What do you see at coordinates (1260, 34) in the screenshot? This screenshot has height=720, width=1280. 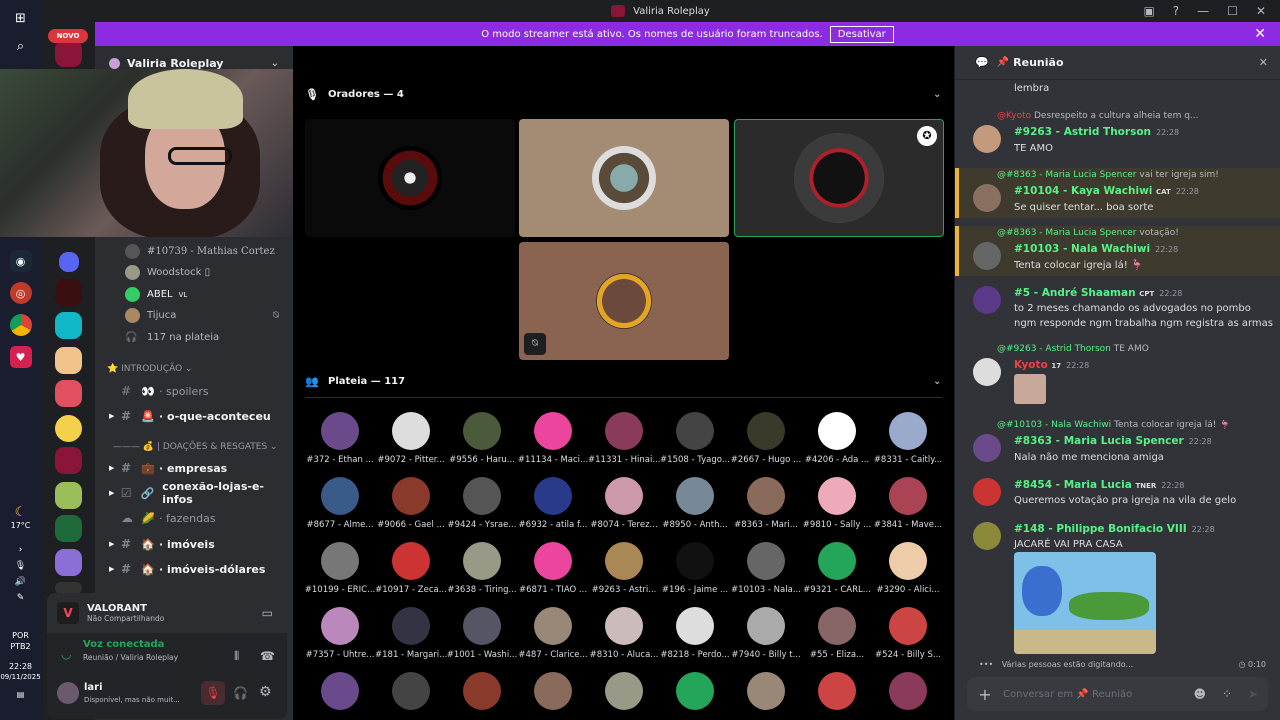 I see `close-banner-icon: ✕` at bounding box center [1260, 34].